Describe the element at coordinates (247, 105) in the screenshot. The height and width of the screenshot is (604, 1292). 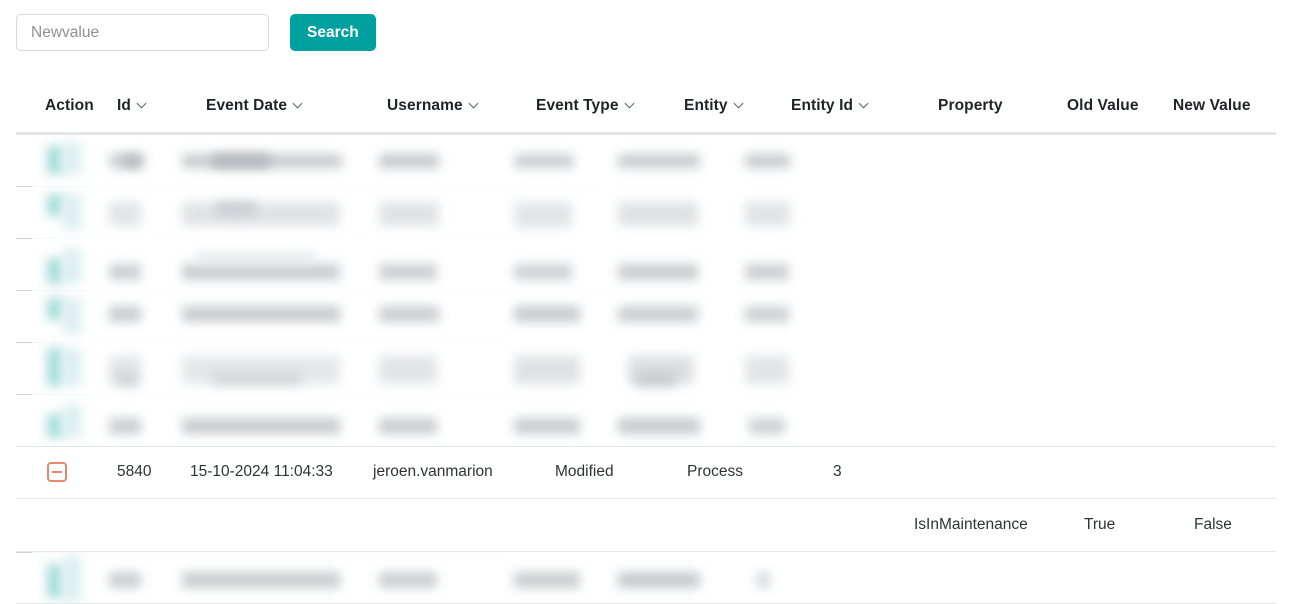
I see `column-header-event-date-label: Event Date` at that location.